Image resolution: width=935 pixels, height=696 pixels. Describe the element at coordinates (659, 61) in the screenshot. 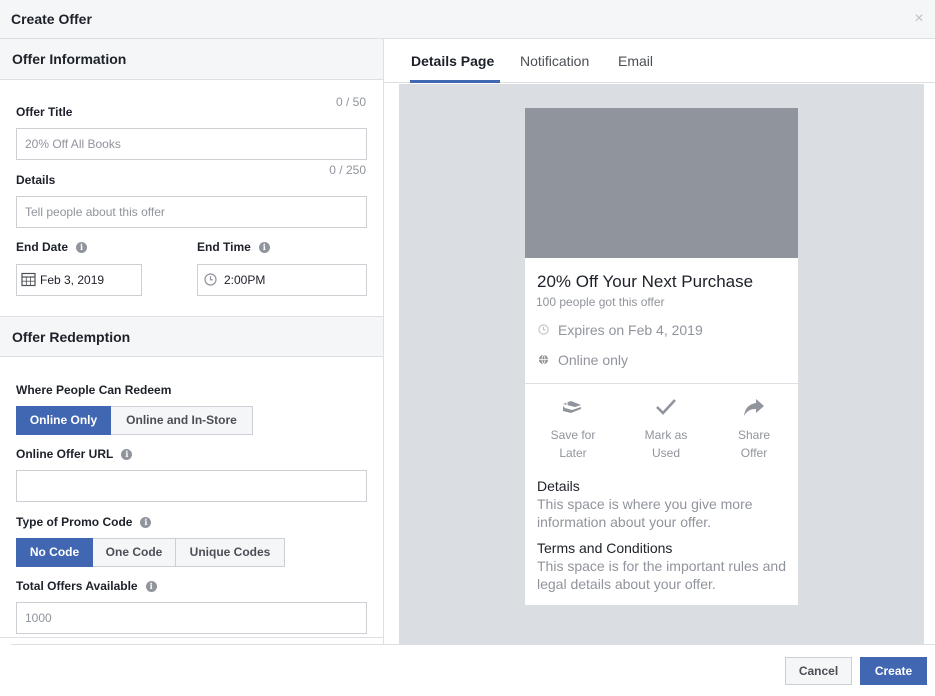

I see `preview-tabs: Details Page Notification Email` at that location.